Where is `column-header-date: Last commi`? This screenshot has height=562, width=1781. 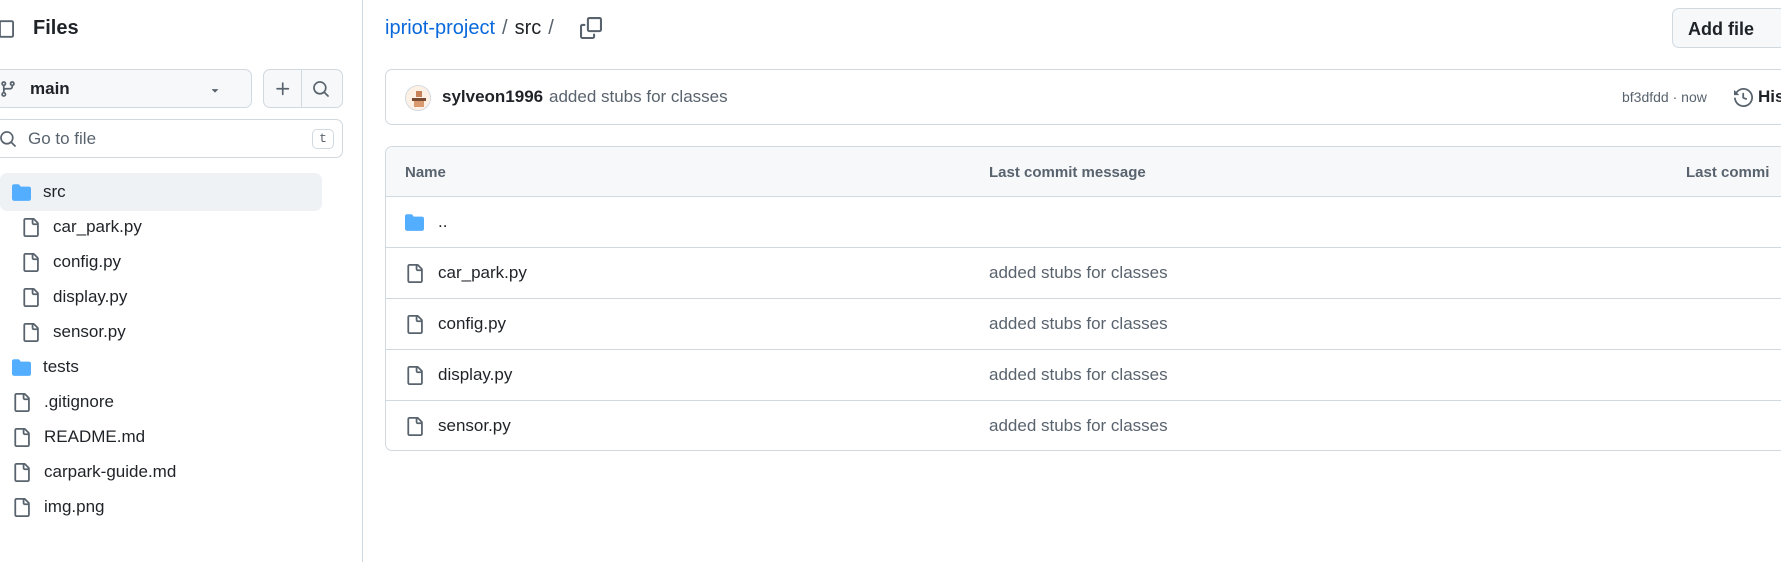 column-header-date: Last commi is located at coordinates (1728, 172).